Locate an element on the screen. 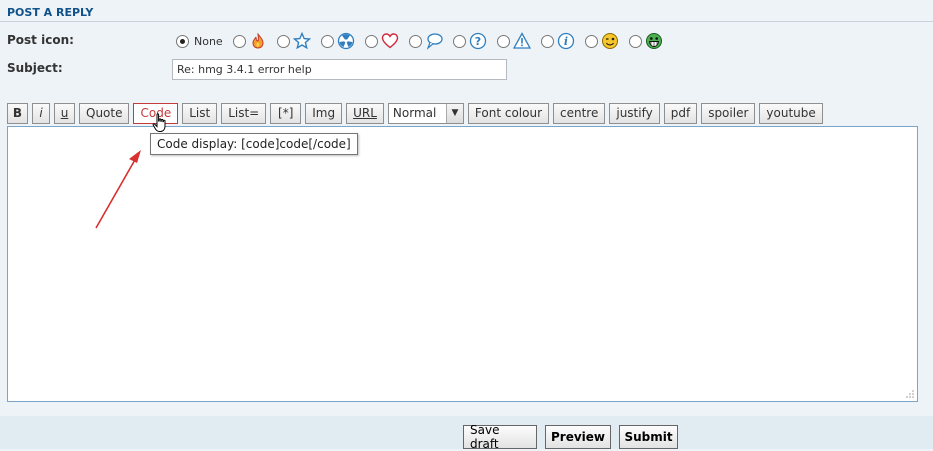 The image size is (933, 451). speech-bubble-icon is located at coordinates (434, 41).